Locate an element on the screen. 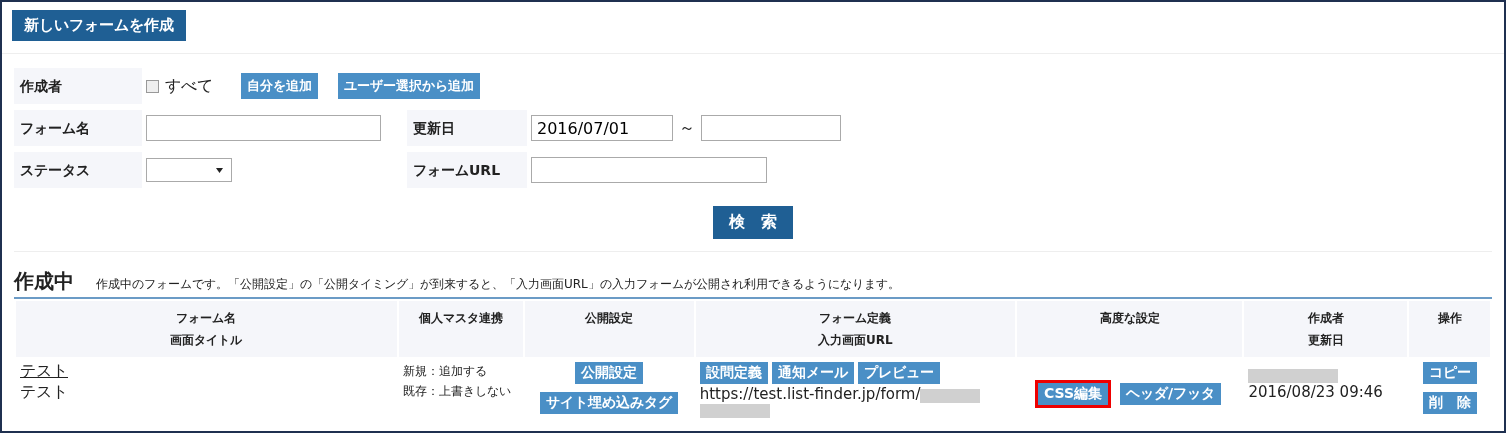  author-label: 作成者 is located at coordinates (78, 86).